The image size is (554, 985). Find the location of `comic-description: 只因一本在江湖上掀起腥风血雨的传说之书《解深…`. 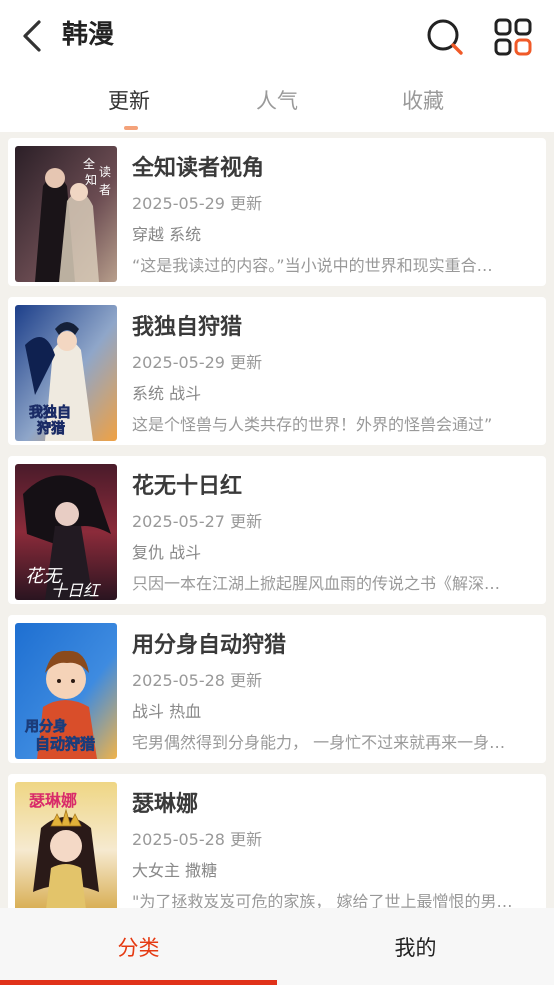

comic-description: 只因一本在江湖上掀起腥风血雨的传说之书《解深… is located at coordinates (316, 583).